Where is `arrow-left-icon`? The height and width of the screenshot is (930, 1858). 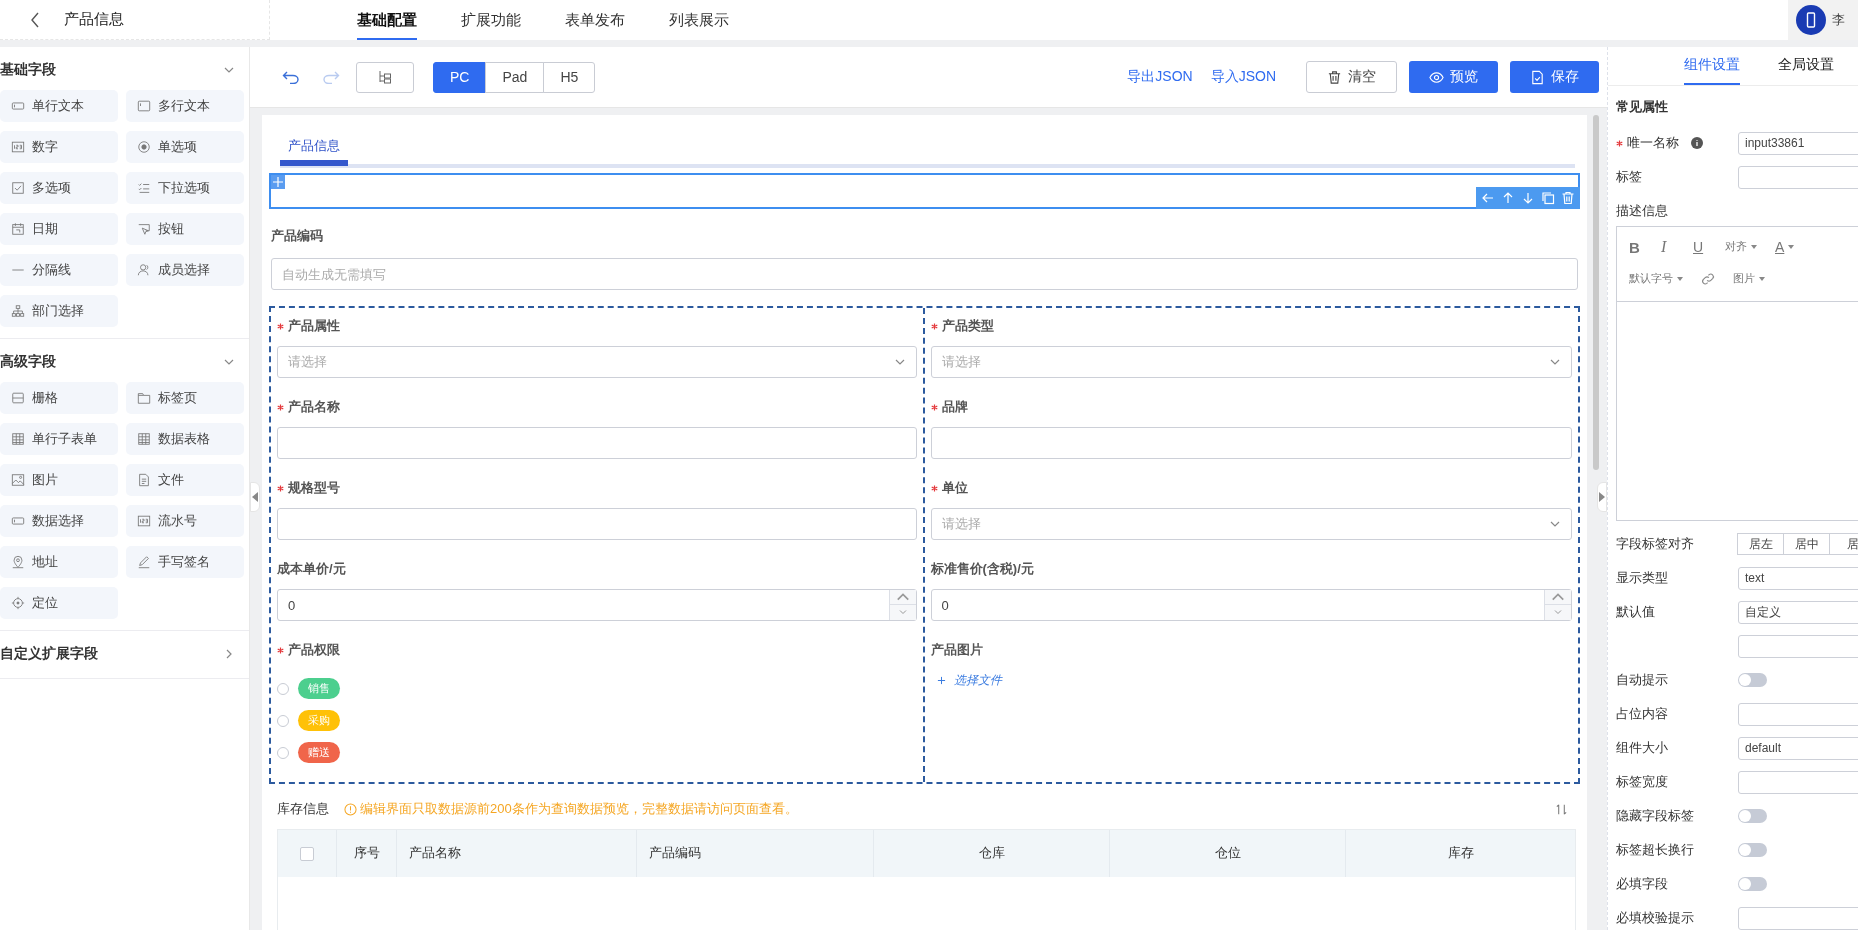 arrow-left-icon is located at coordinates (1488, 198).